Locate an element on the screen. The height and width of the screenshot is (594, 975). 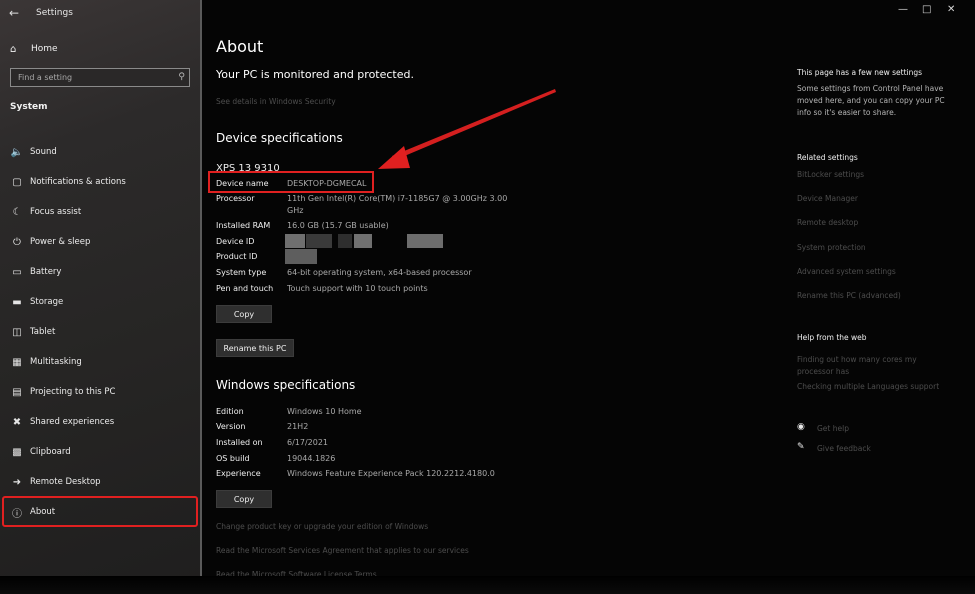
annotation-overlay is located at coordinates (467, 129).